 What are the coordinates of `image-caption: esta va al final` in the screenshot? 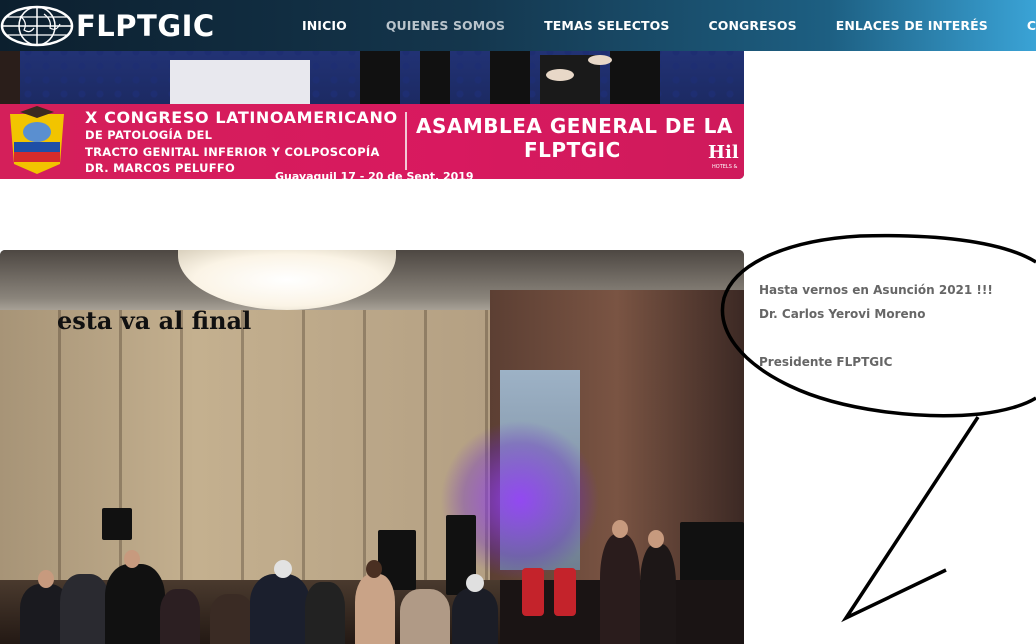 It's located at (154, 320).